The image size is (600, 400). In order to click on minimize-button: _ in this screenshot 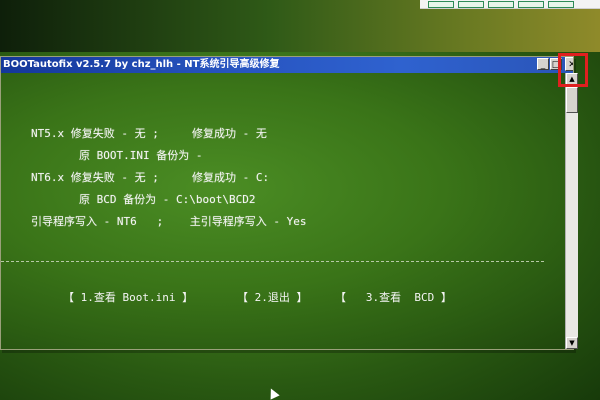, I will do `click(543, 64)`.